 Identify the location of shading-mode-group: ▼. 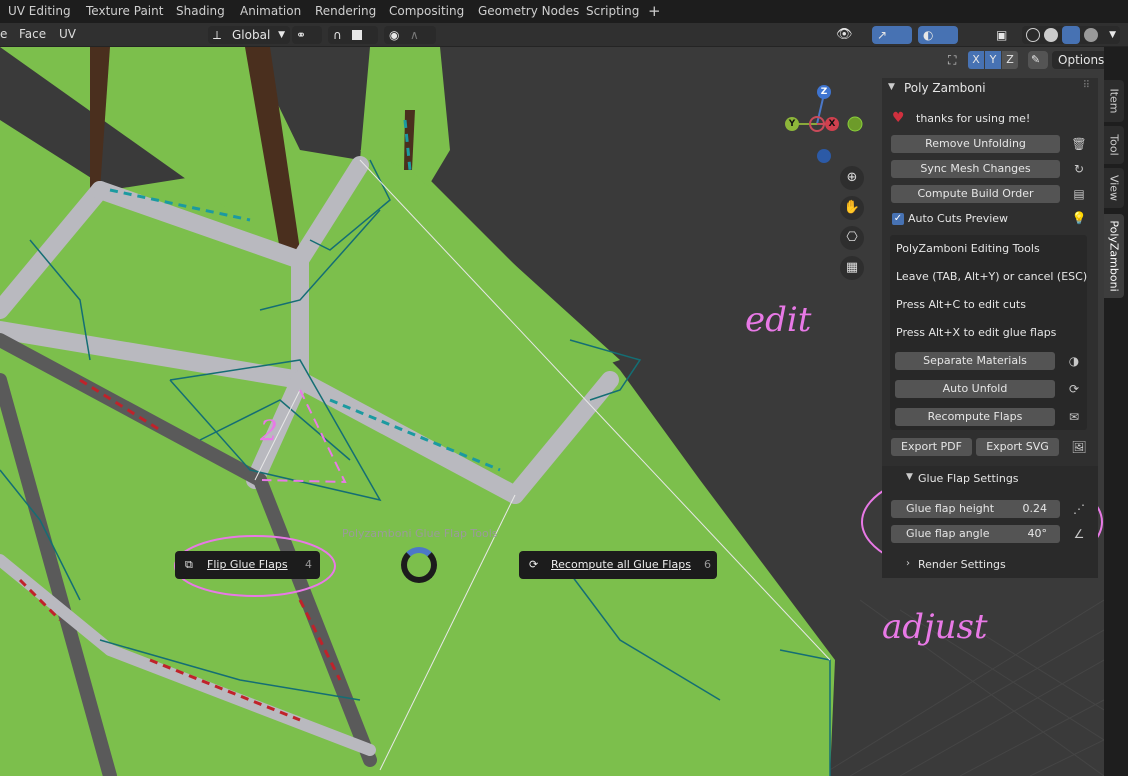
(1071, 35).